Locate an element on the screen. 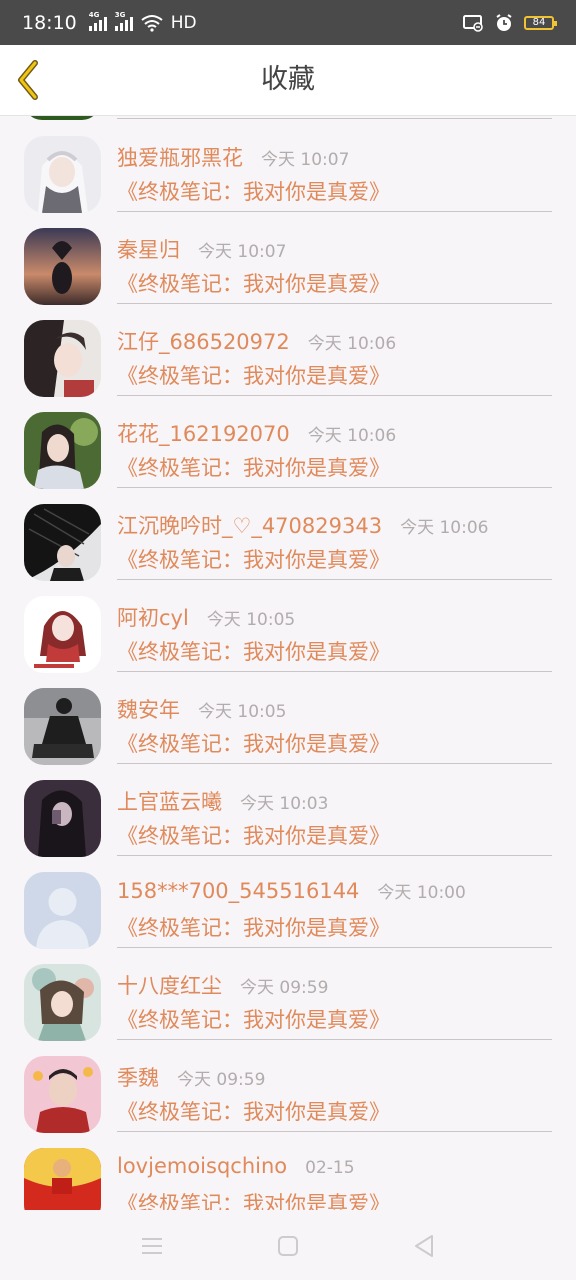 The width and height of the screenshot is (576, 1280). username: 季魏 is located at coordinates (138, 1077).